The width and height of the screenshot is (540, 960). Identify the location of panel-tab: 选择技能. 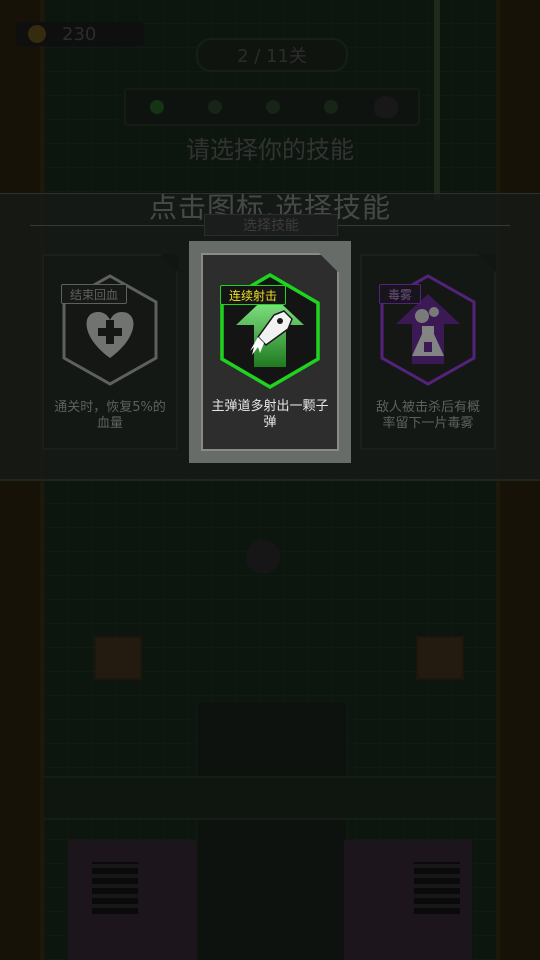
(271, 225).